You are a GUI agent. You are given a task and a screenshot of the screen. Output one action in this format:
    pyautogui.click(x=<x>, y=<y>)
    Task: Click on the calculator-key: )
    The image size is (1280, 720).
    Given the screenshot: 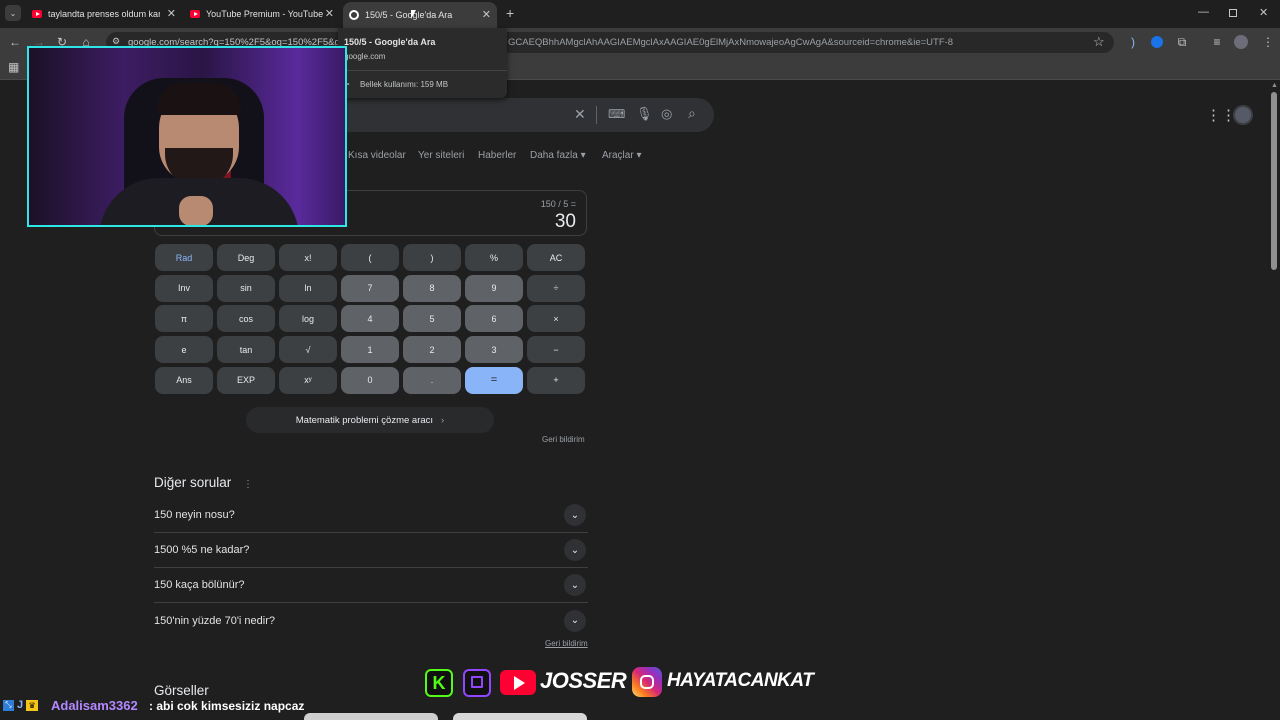 What is the action you would take?
    pyautogui.click(x=432, y=257)
    